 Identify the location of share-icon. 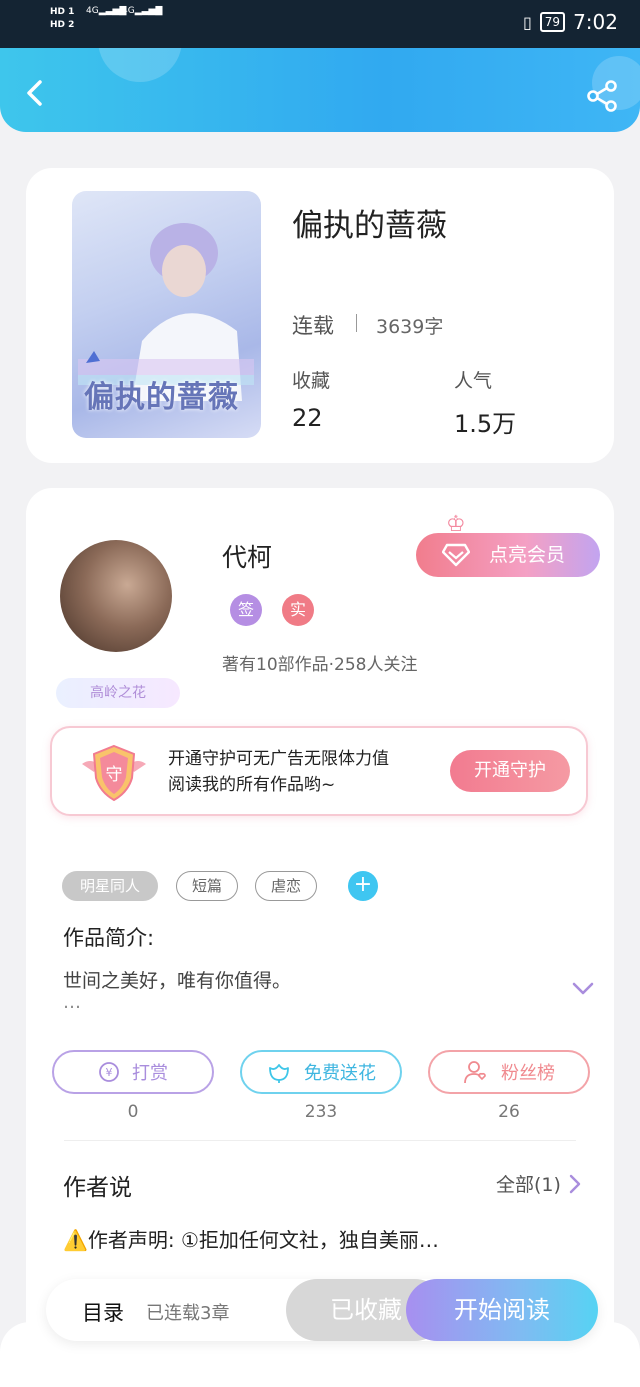
(602, 96).